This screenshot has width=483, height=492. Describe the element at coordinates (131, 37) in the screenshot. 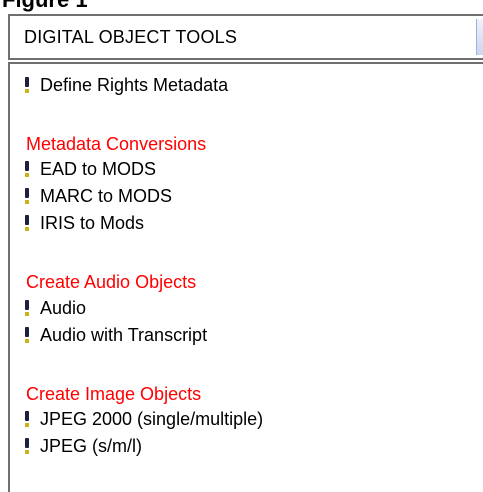

I see `dropdown-title: DIGITAL OBJECT TOOLS` at that location.